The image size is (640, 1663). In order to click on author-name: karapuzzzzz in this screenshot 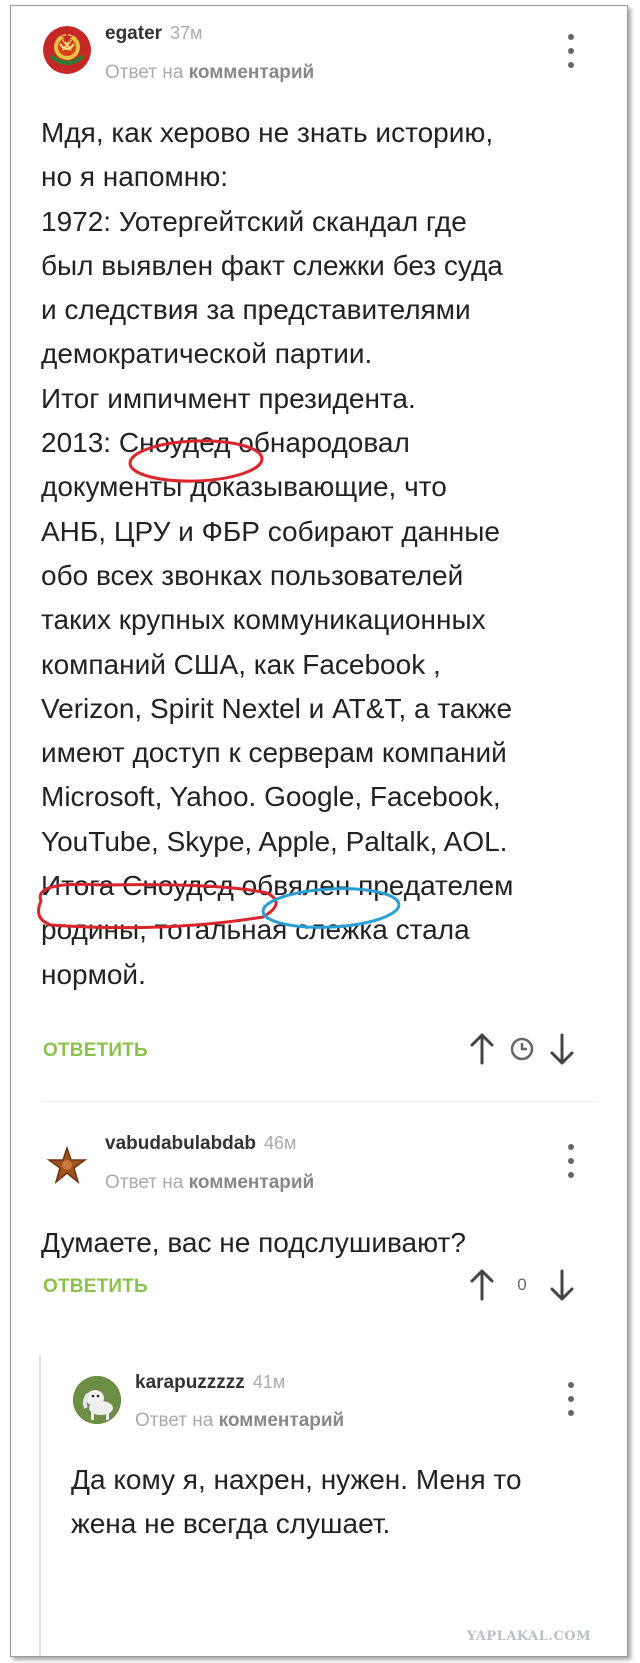, I will do `click(190, 1382)`.